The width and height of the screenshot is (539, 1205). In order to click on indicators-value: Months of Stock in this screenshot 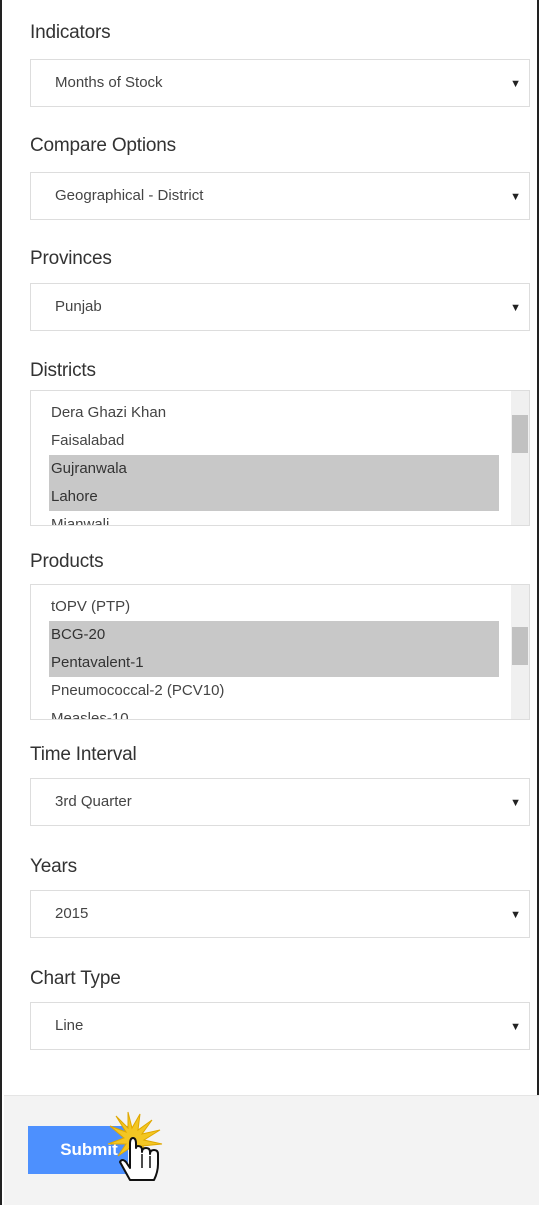, I will do `click(109, 82)`.